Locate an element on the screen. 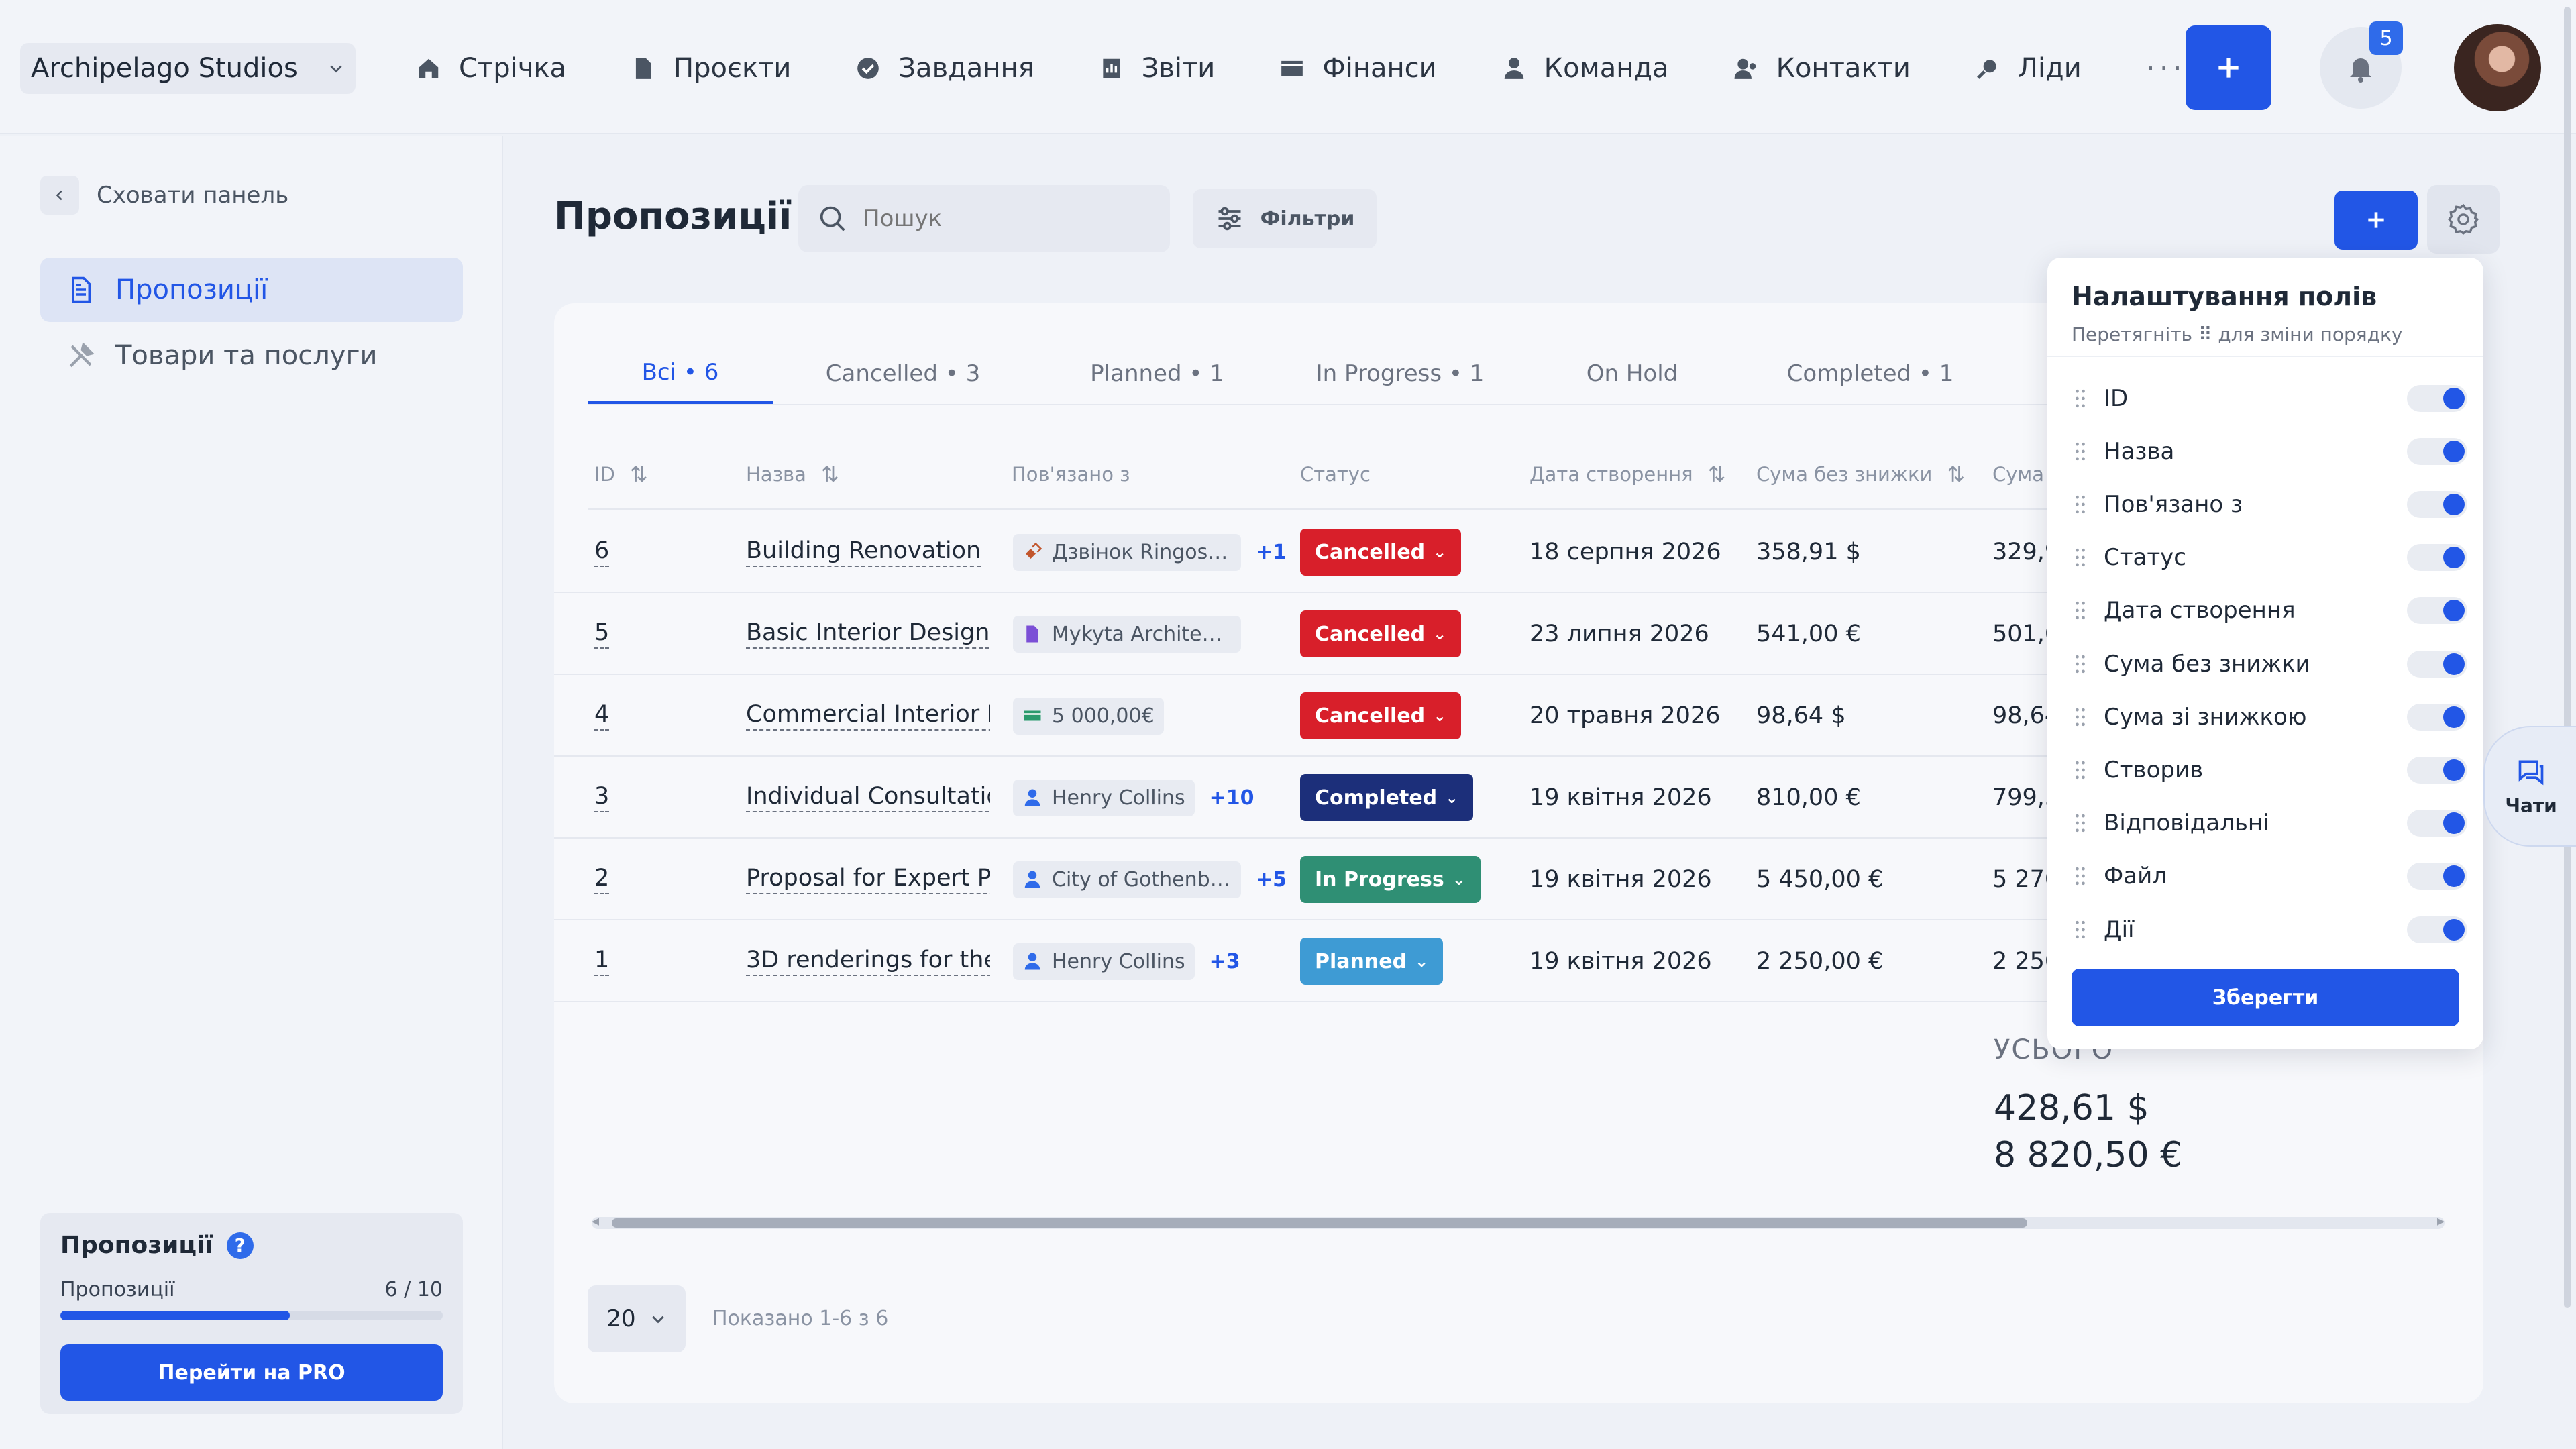  add-proposal-button is located at coordinates (2376, 220).